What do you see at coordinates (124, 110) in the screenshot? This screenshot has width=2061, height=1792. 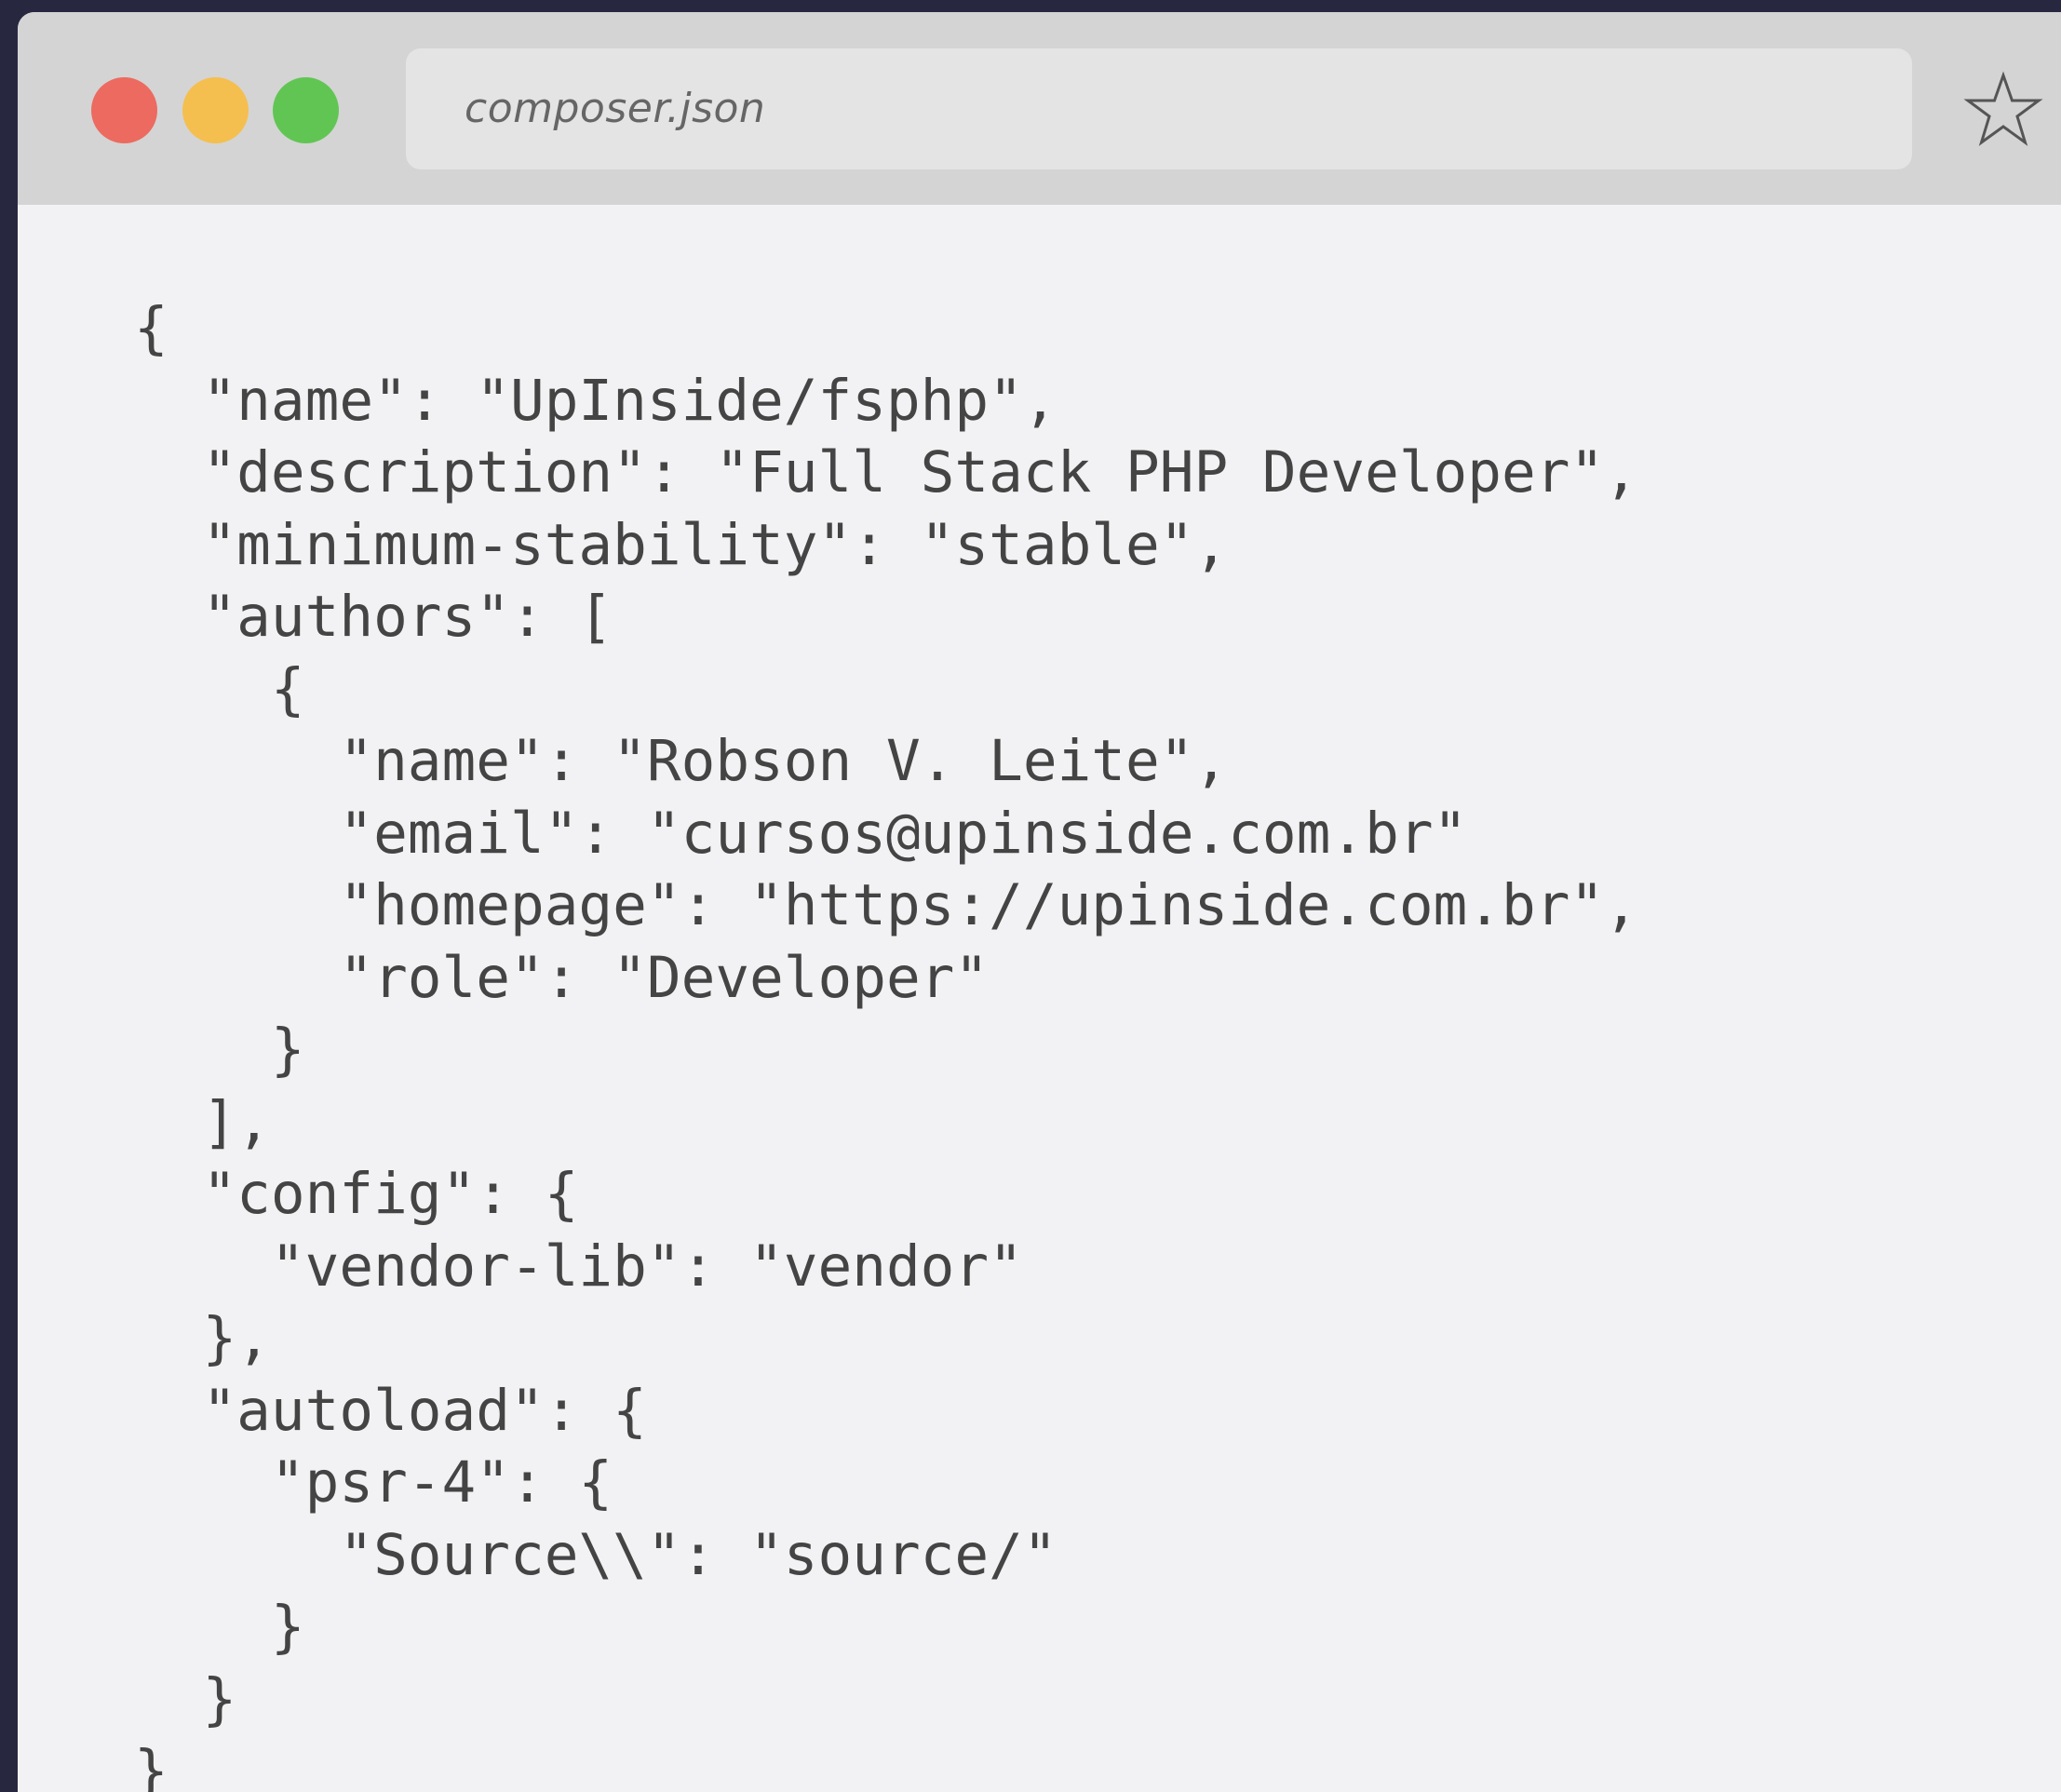 I see `close-button` at bounding box center [124, 110].